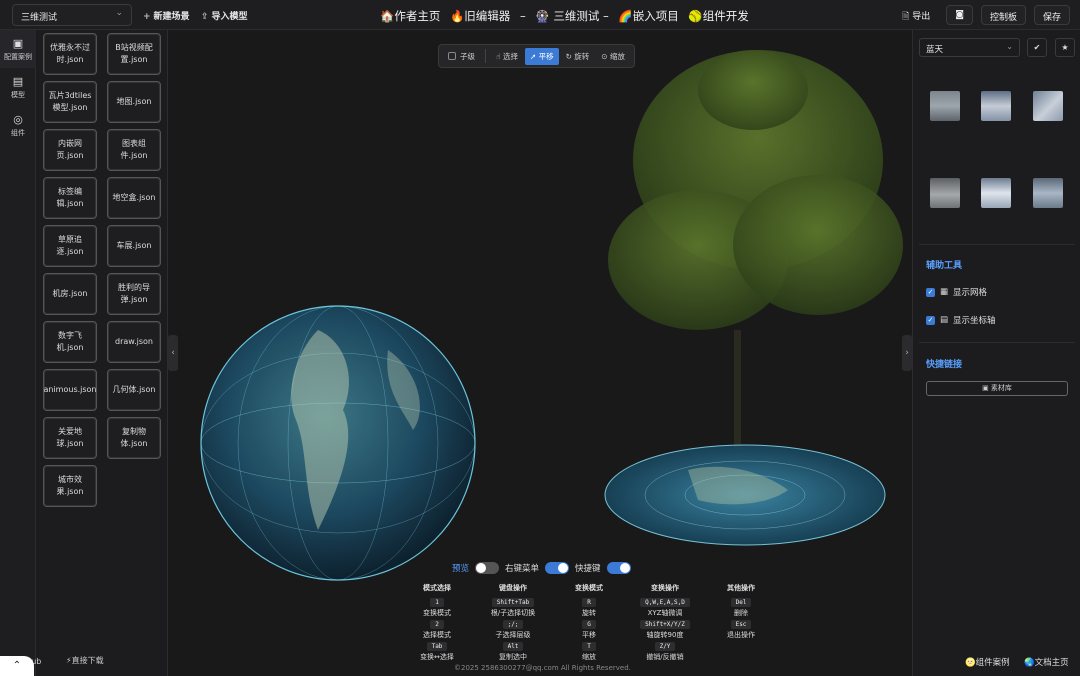  Describe the element at coordinates (648, 16) in the screenshot. I see `nav-embed-project: 🌈嵌入项目` at that location.